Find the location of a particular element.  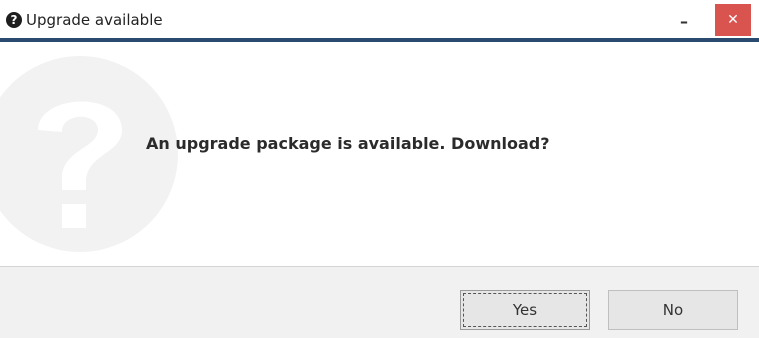

no-button: No is located at coordinates (673, 310).